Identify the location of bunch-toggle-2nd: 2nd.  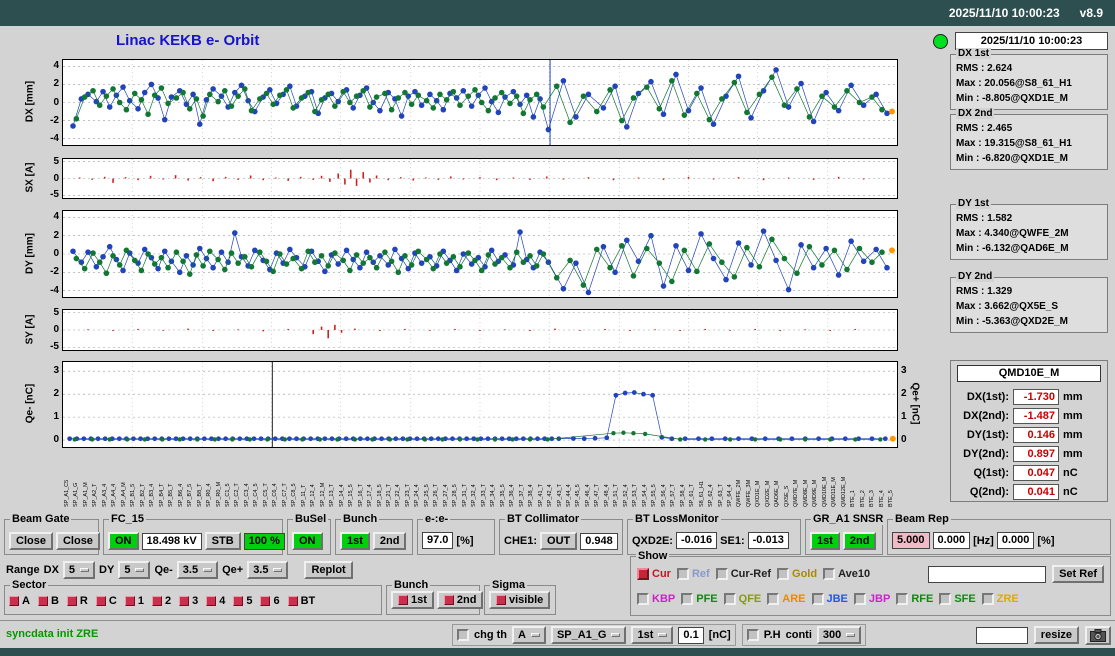
(460, 600).